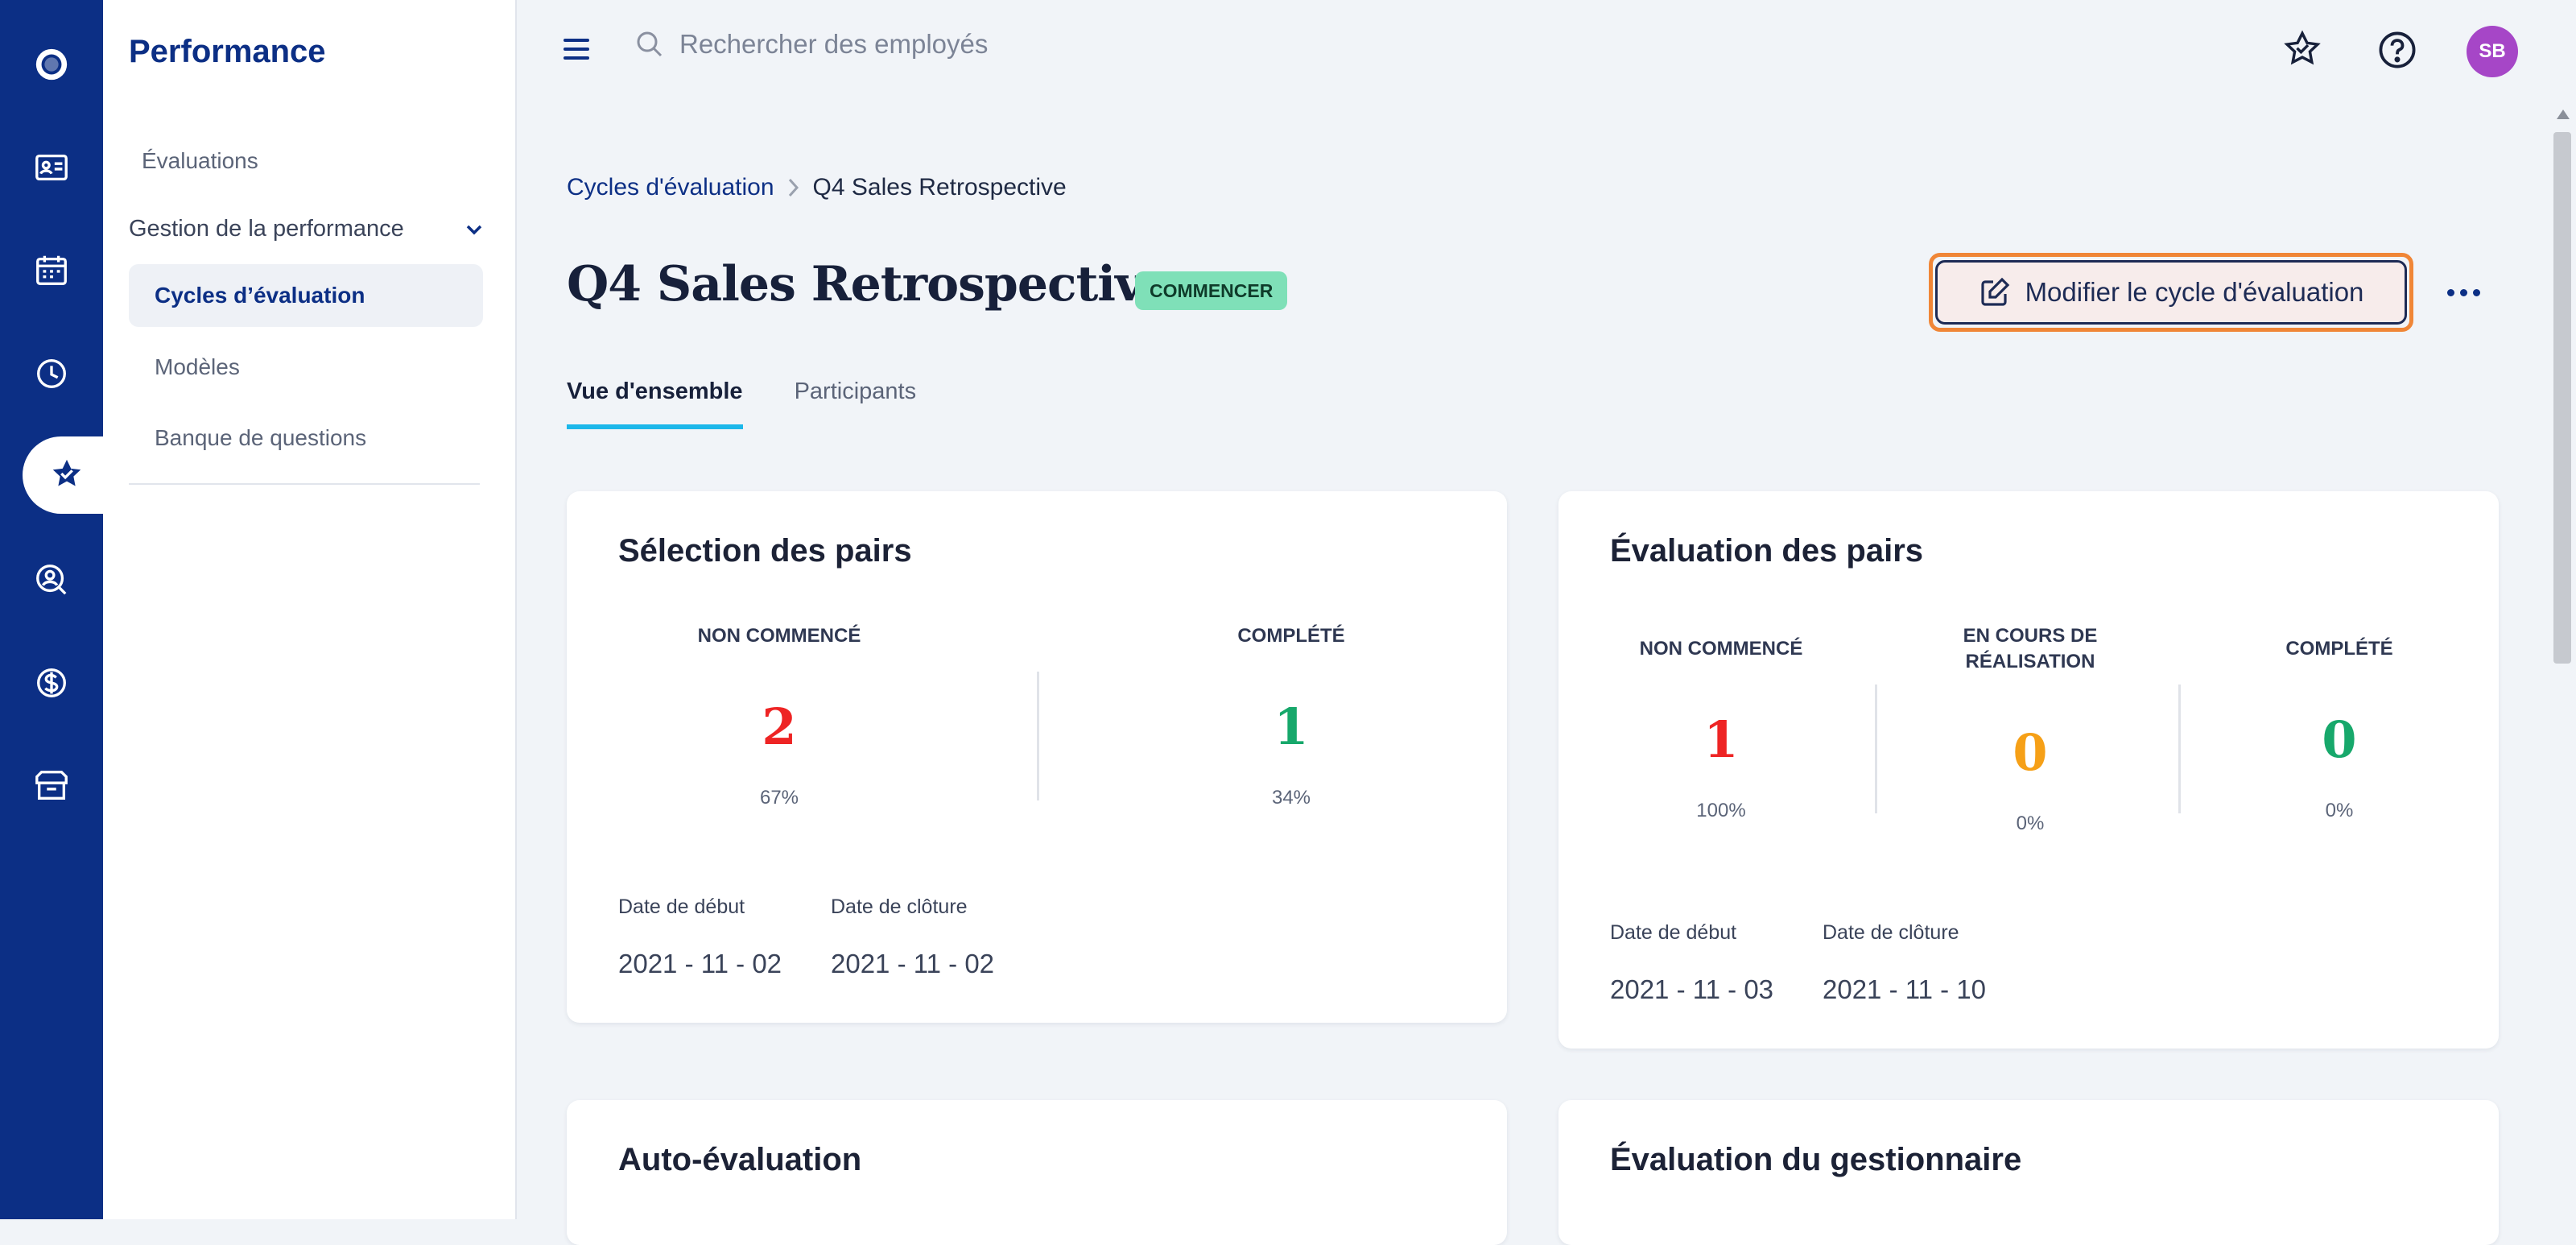 The image size is (2576, 1245). I want to click on sidebar-item-templates: Modèles, so click(197, 367).